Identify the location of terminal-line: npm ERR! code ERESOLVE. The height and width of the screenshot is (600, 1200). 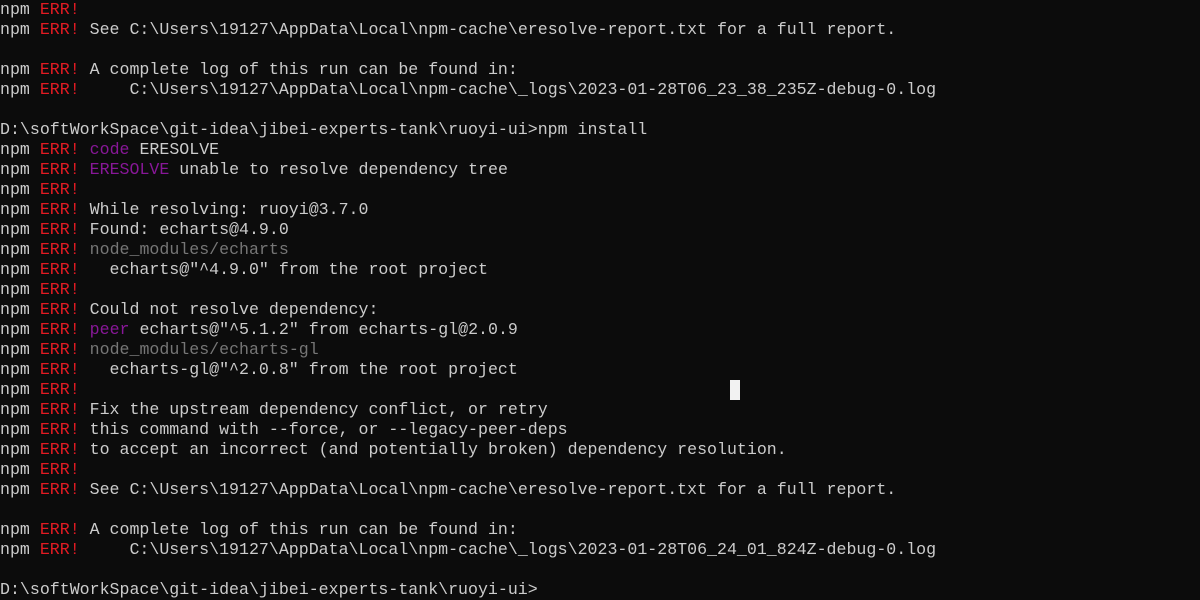
(468, 150).